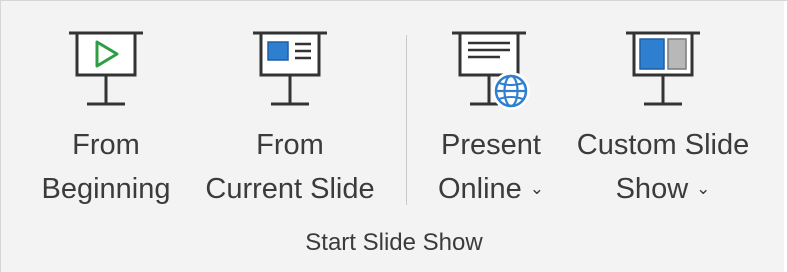 This screenshot has height=272, width=787. What do you see at coordinates (652, 189) in the screenshot?
I see `custom-slide-show-label-text: Show` at bounding box center [652, 189].